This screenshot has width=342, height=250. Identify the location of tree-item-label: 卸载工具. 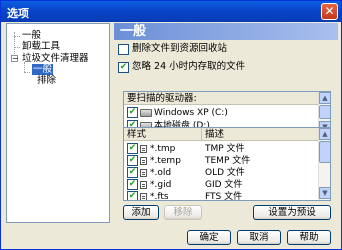
(41, 46).